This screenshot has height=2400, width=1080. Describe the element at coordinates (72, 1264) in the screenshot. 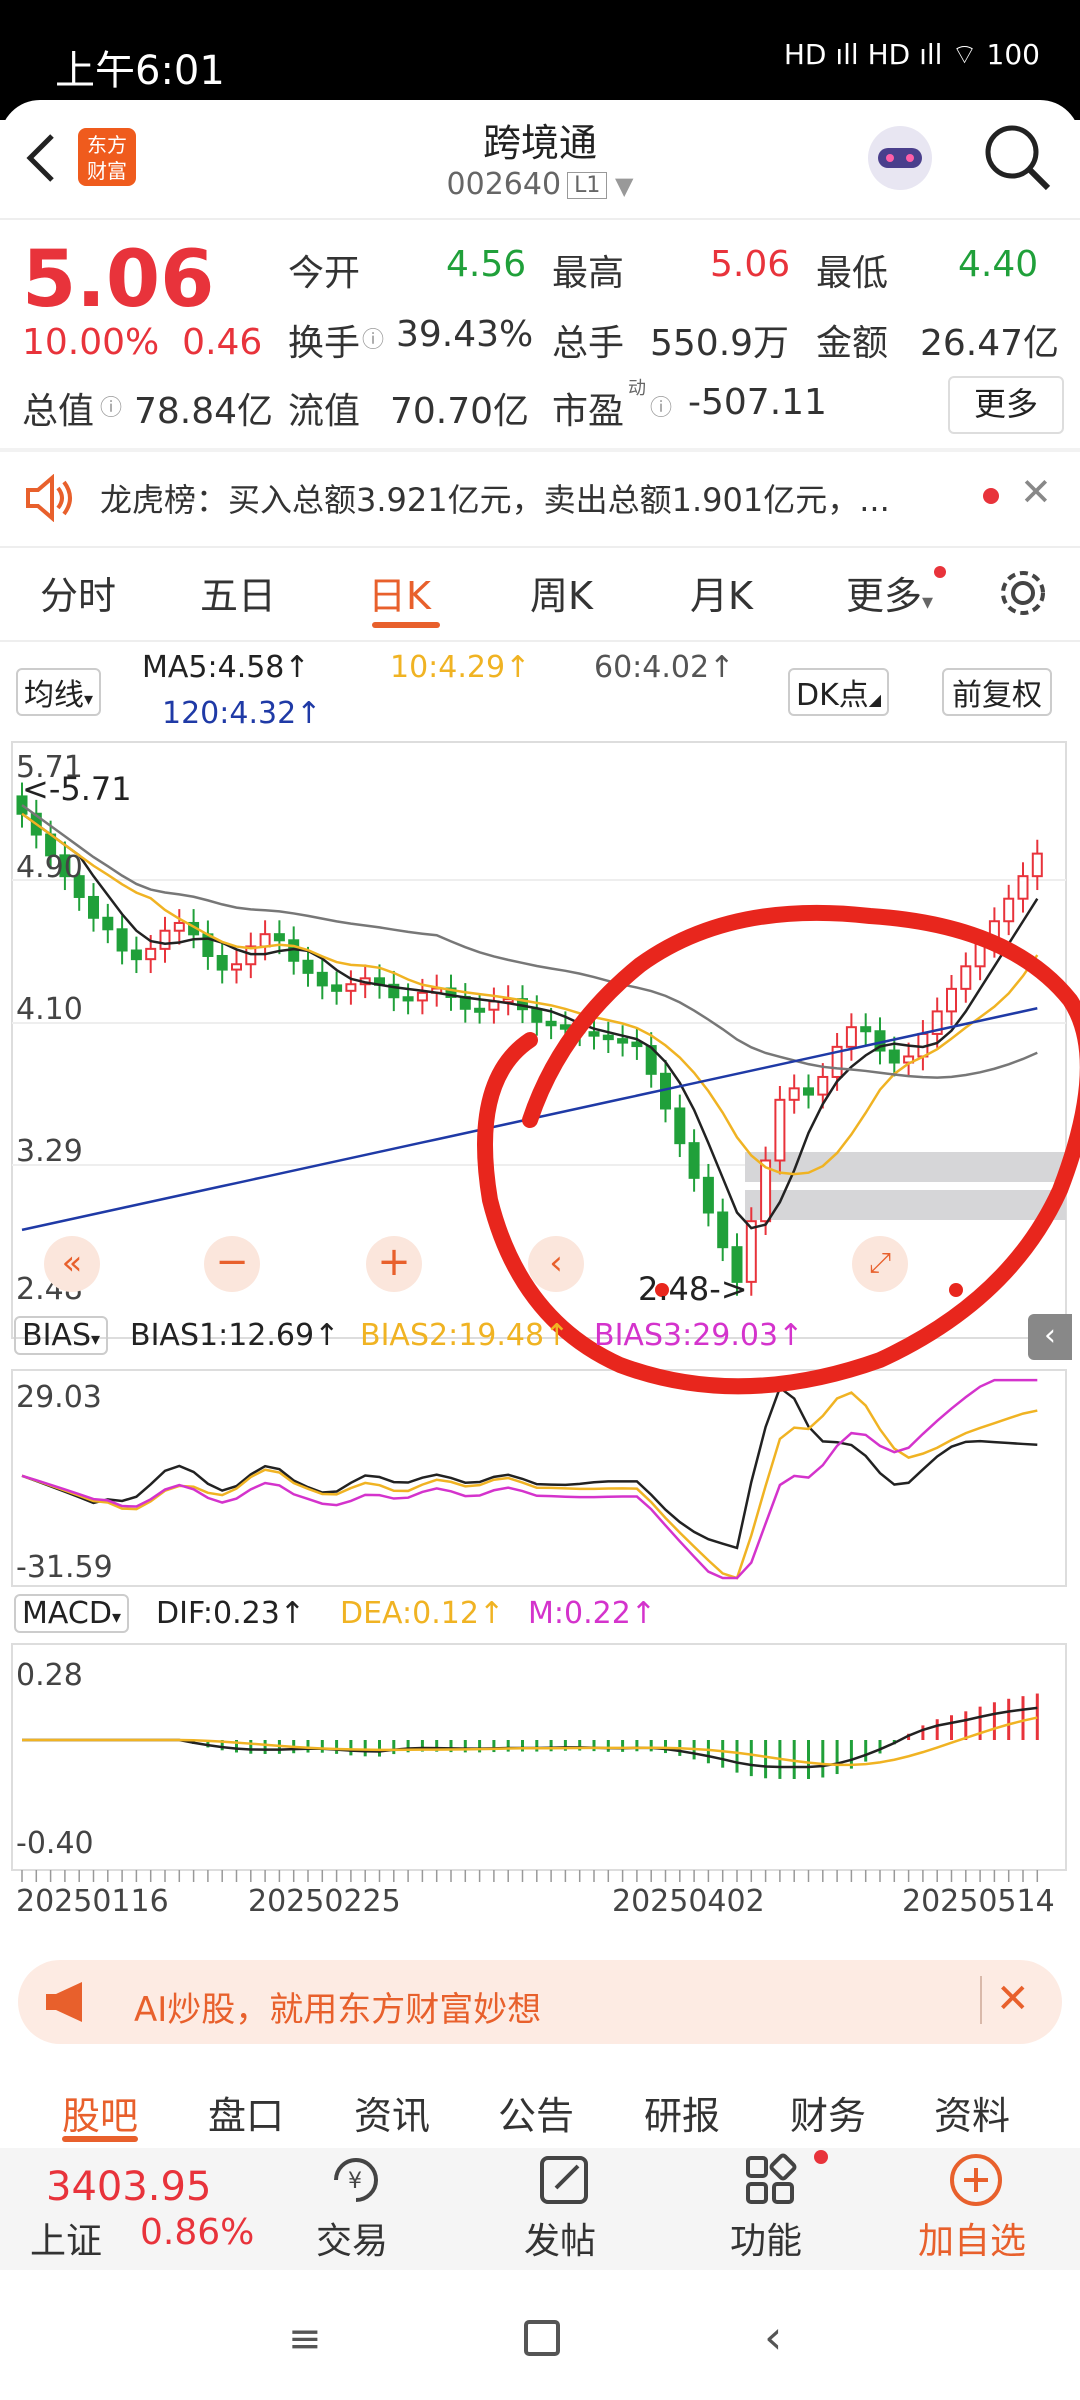

I see `rewind-button: «` at that location.